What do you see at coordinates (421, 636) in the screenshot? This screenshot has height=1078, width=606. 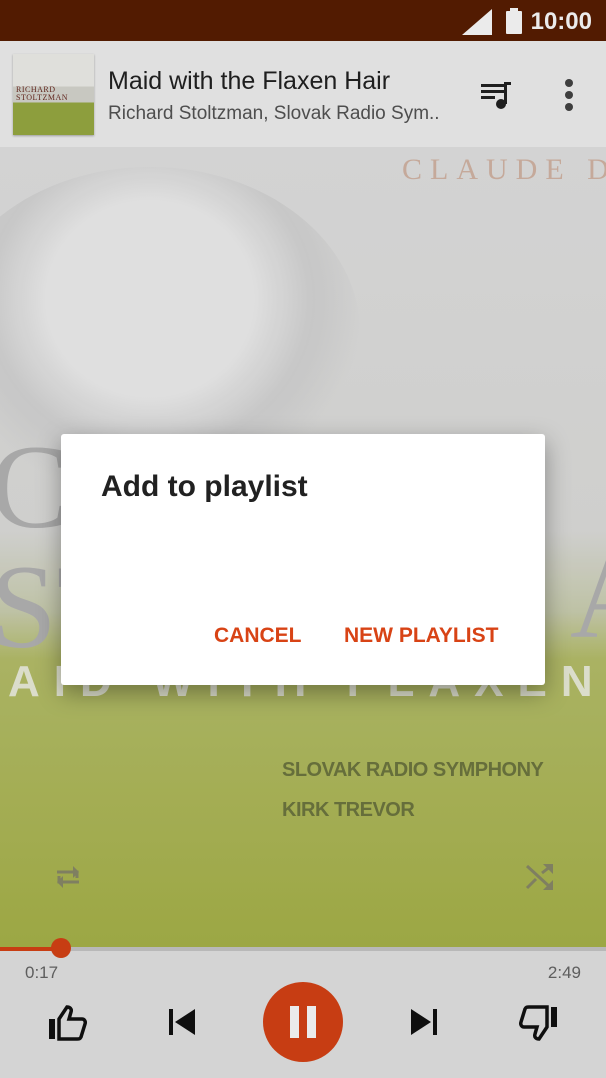 I see `new-playlist-button: NEW PLAYLIST` at bounding box center [421, 636].